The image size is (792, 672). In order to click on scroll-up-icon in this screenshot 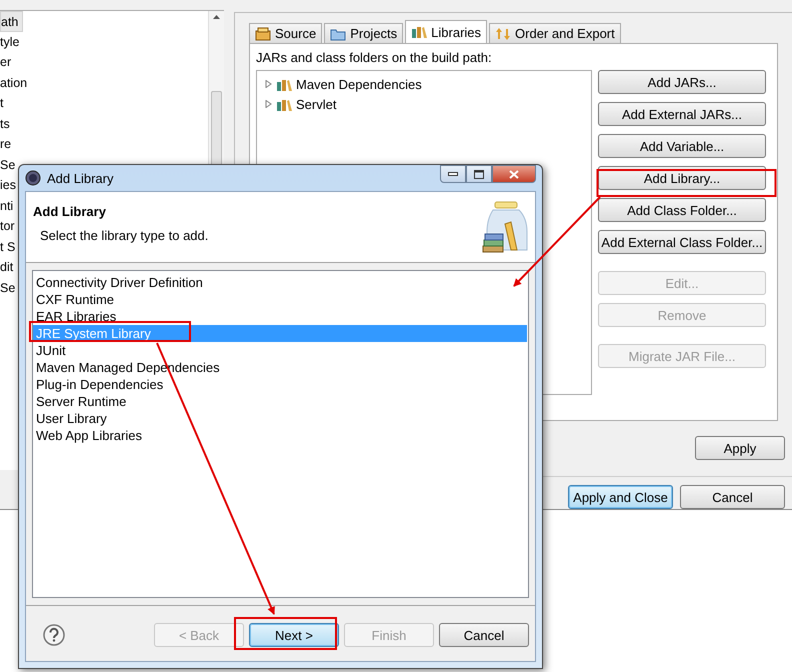, I will do `click(216, 17)`.